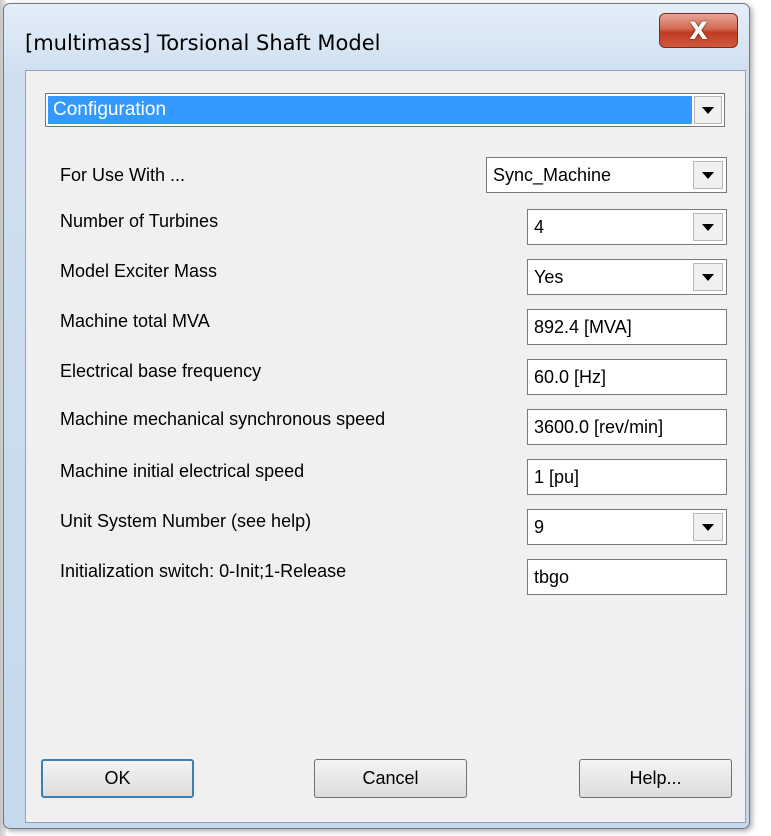 The width and height of the screenshot is (771, 836). I want to click on label-machine-total-mva: Machine total MVA, so click(135, 321).